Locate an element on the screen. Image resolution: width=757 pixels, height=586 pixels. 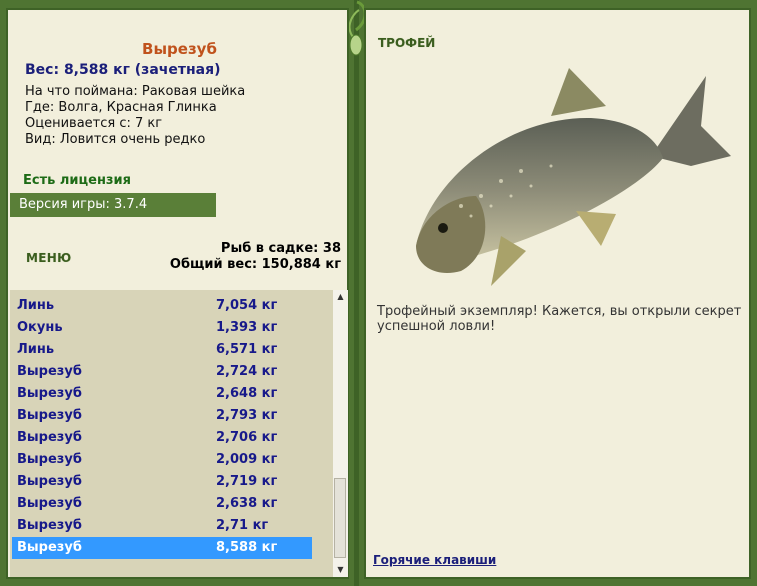
catch-fish-weight: 2,793 кг is located at coordinates (247, 415).